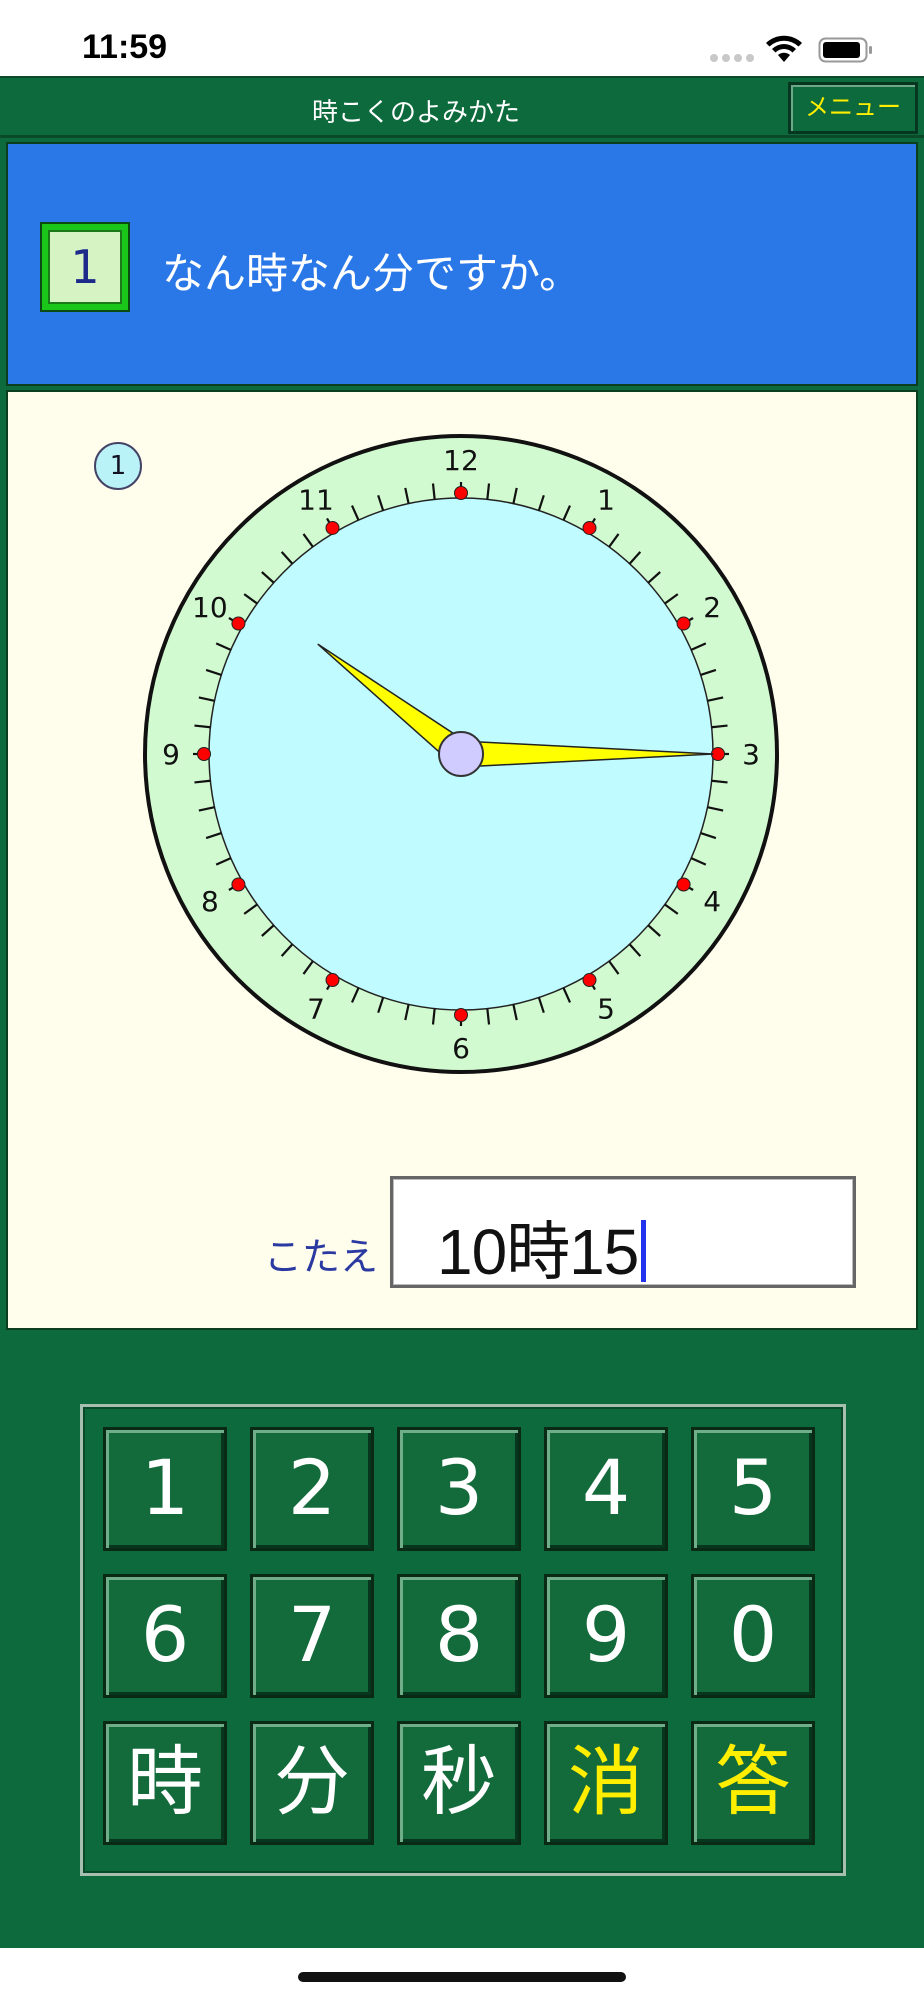 This screenshot has width=924, height=2000. I want to click on question-panel: 1 なん時なん分ですか。, so click(462, 264).